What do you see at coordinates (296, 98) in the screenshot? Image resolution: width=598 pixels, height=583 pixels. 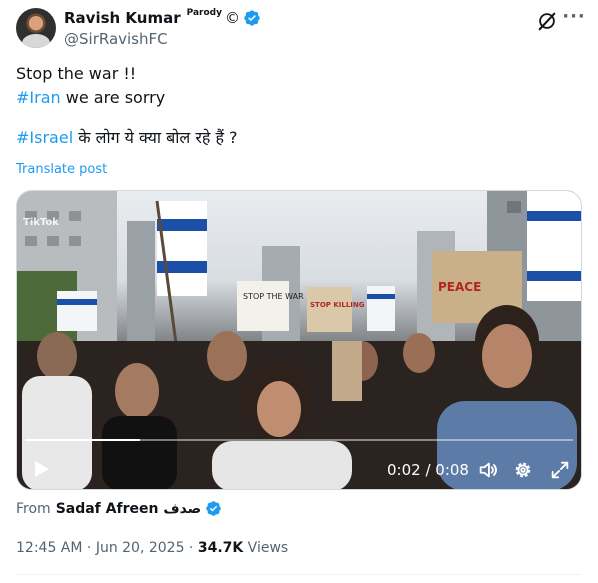 I see `tweet-line-2: #Iran we are sorry` at bounding box center [296, 98].